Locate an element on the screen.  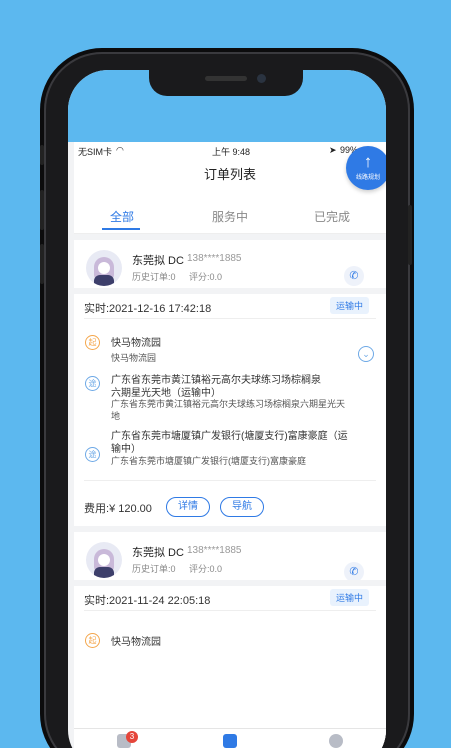
fee-row: 费用:¥ 120.00 详情 导航 is located at coordinates (230, 507).